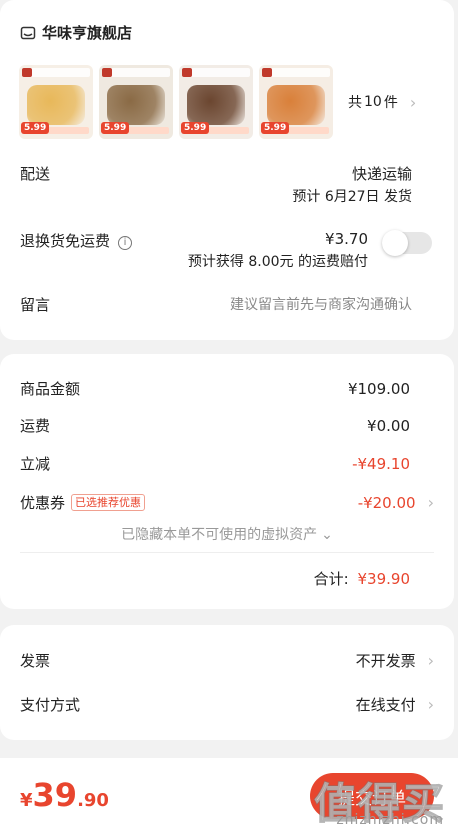  Describe the element at coordinates (125, 243) in the screenshot. I see `info-icon: i` at that location.